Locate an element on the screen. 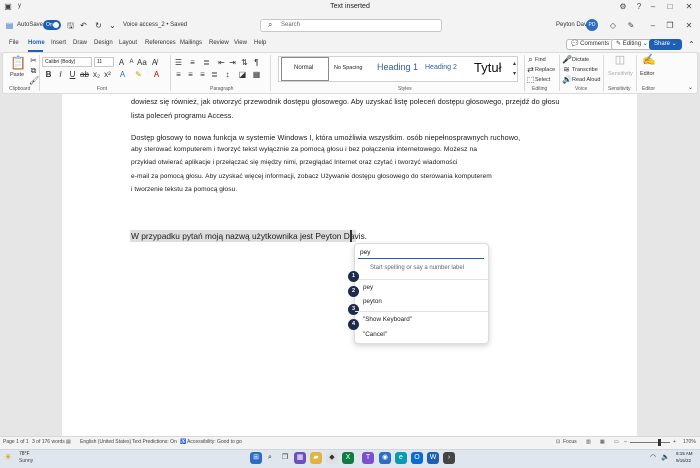 This screenshot has width=700, height=468. avatar: PD is located at coordinates (592, 25).